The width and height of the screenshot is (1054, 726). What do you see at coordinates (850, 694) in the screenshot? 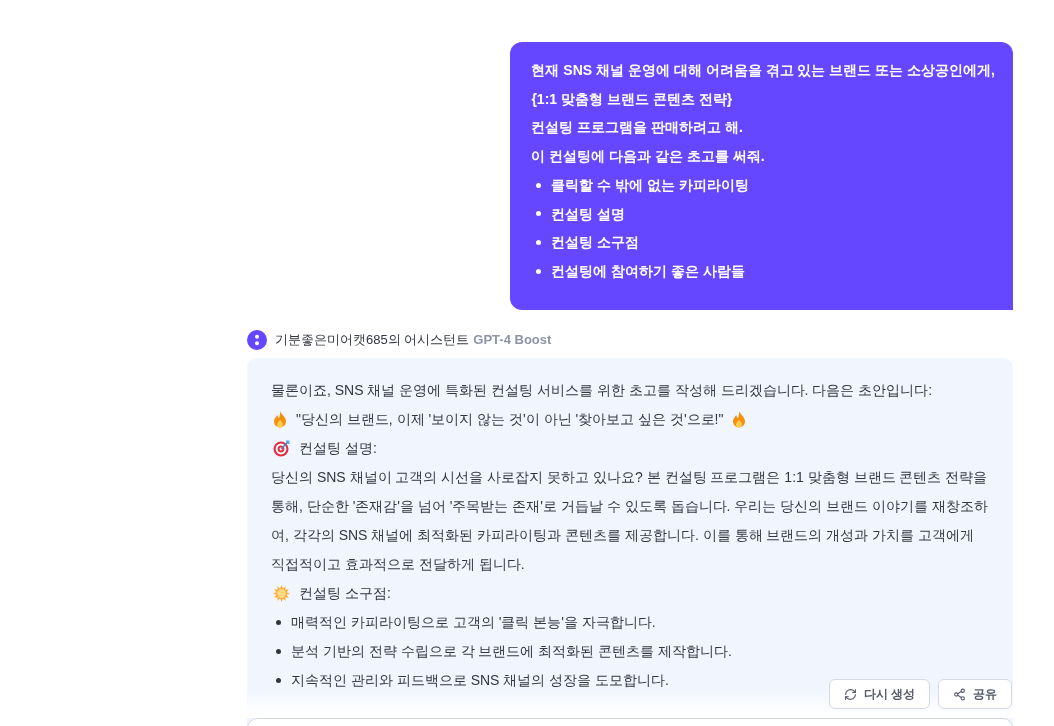
I see `refresh-icon` at bounding box center [850, 694].